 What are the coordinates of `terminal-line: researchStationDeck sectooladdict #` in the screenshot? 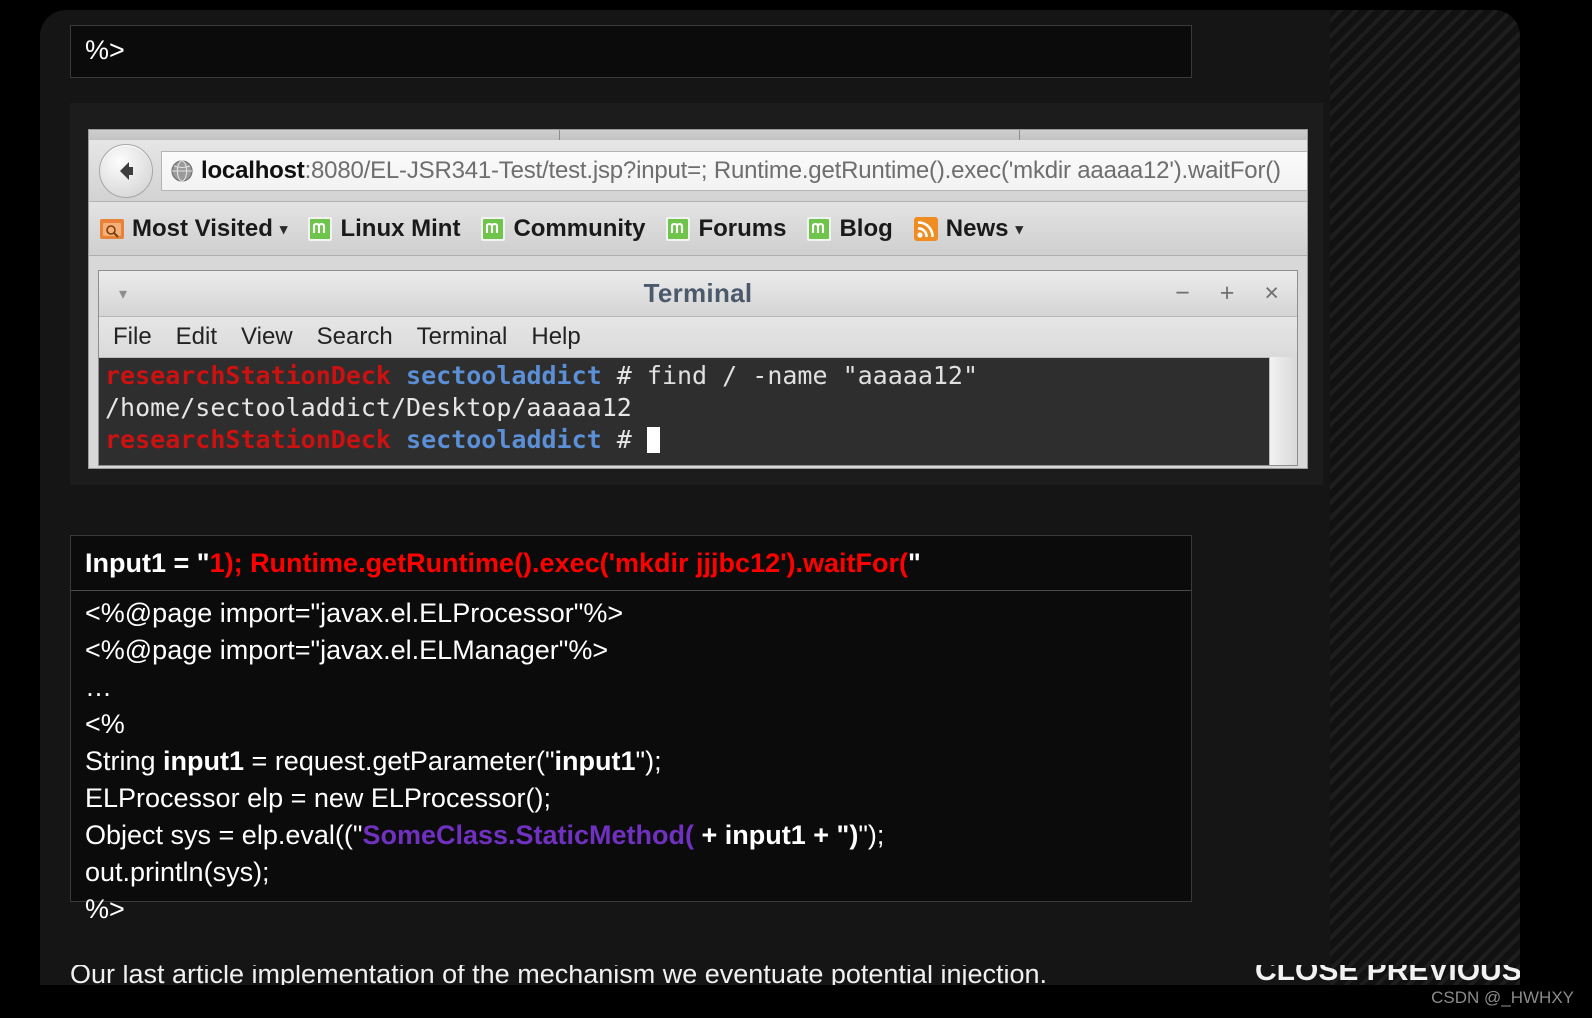 It's located at (687, 440).